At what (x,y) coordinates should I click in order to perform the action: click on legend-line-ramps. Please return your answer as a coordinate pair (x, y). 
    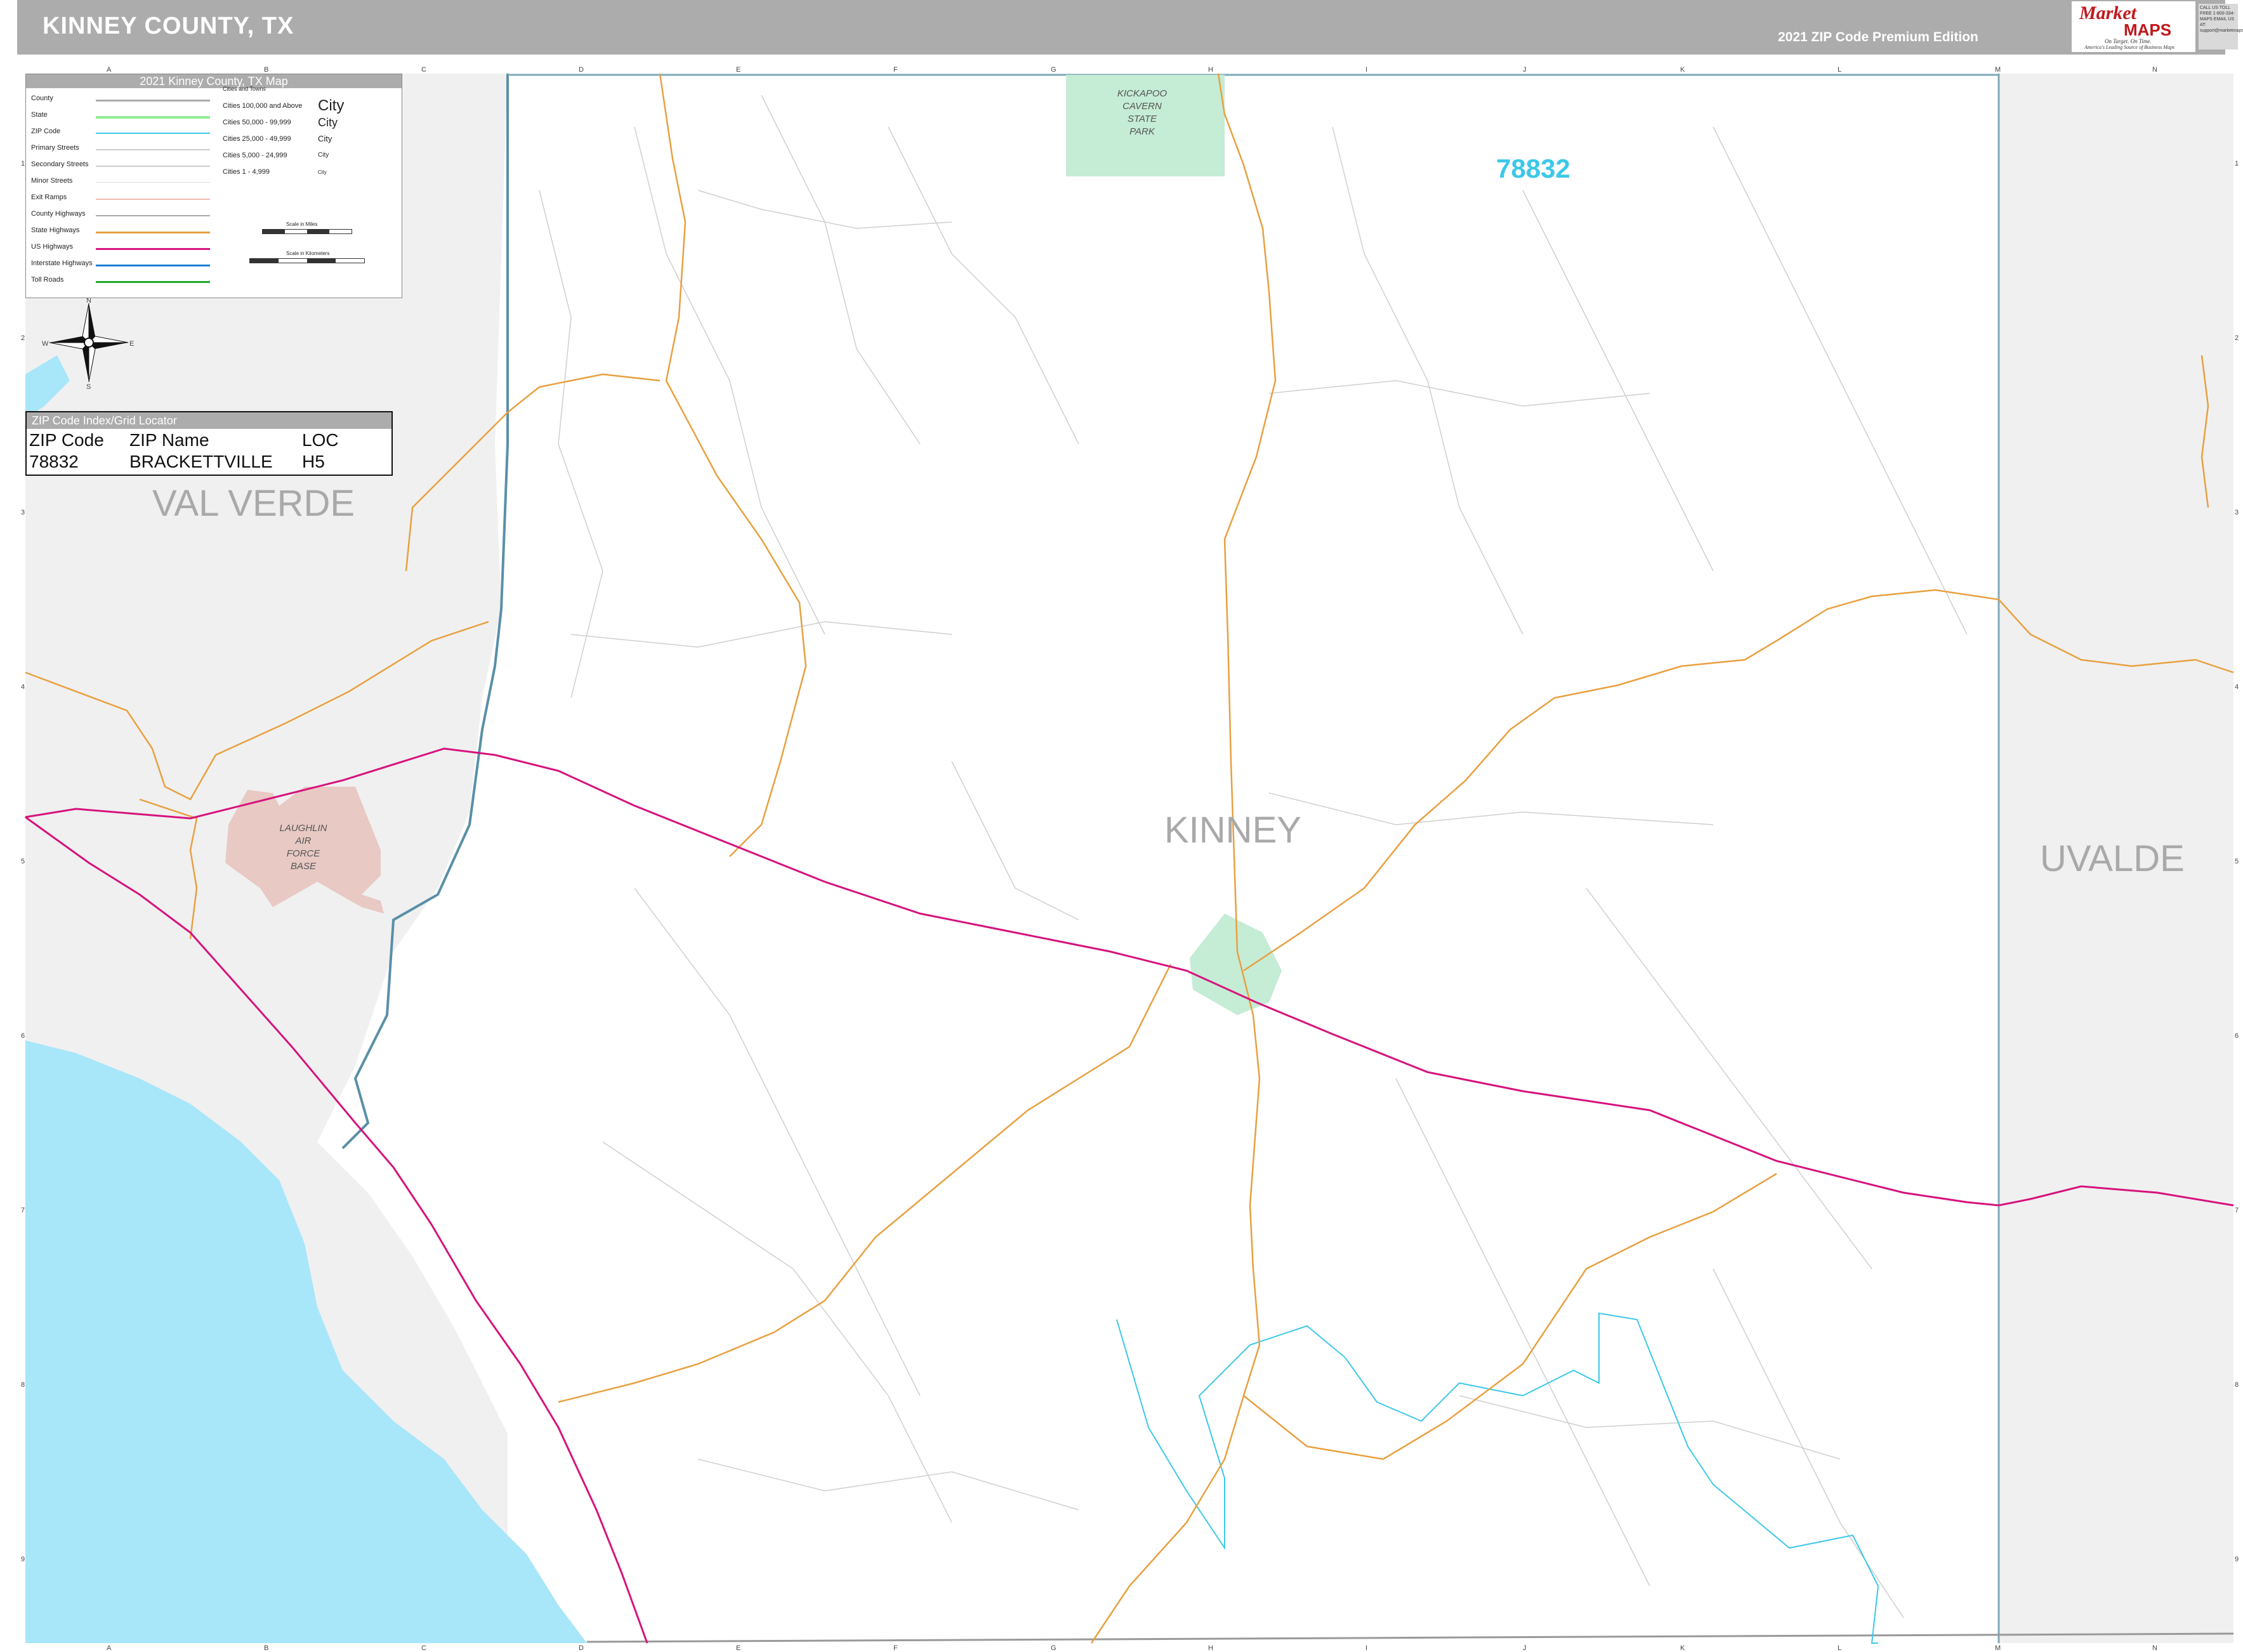
    Looking at the image, I should click on (153, 199).